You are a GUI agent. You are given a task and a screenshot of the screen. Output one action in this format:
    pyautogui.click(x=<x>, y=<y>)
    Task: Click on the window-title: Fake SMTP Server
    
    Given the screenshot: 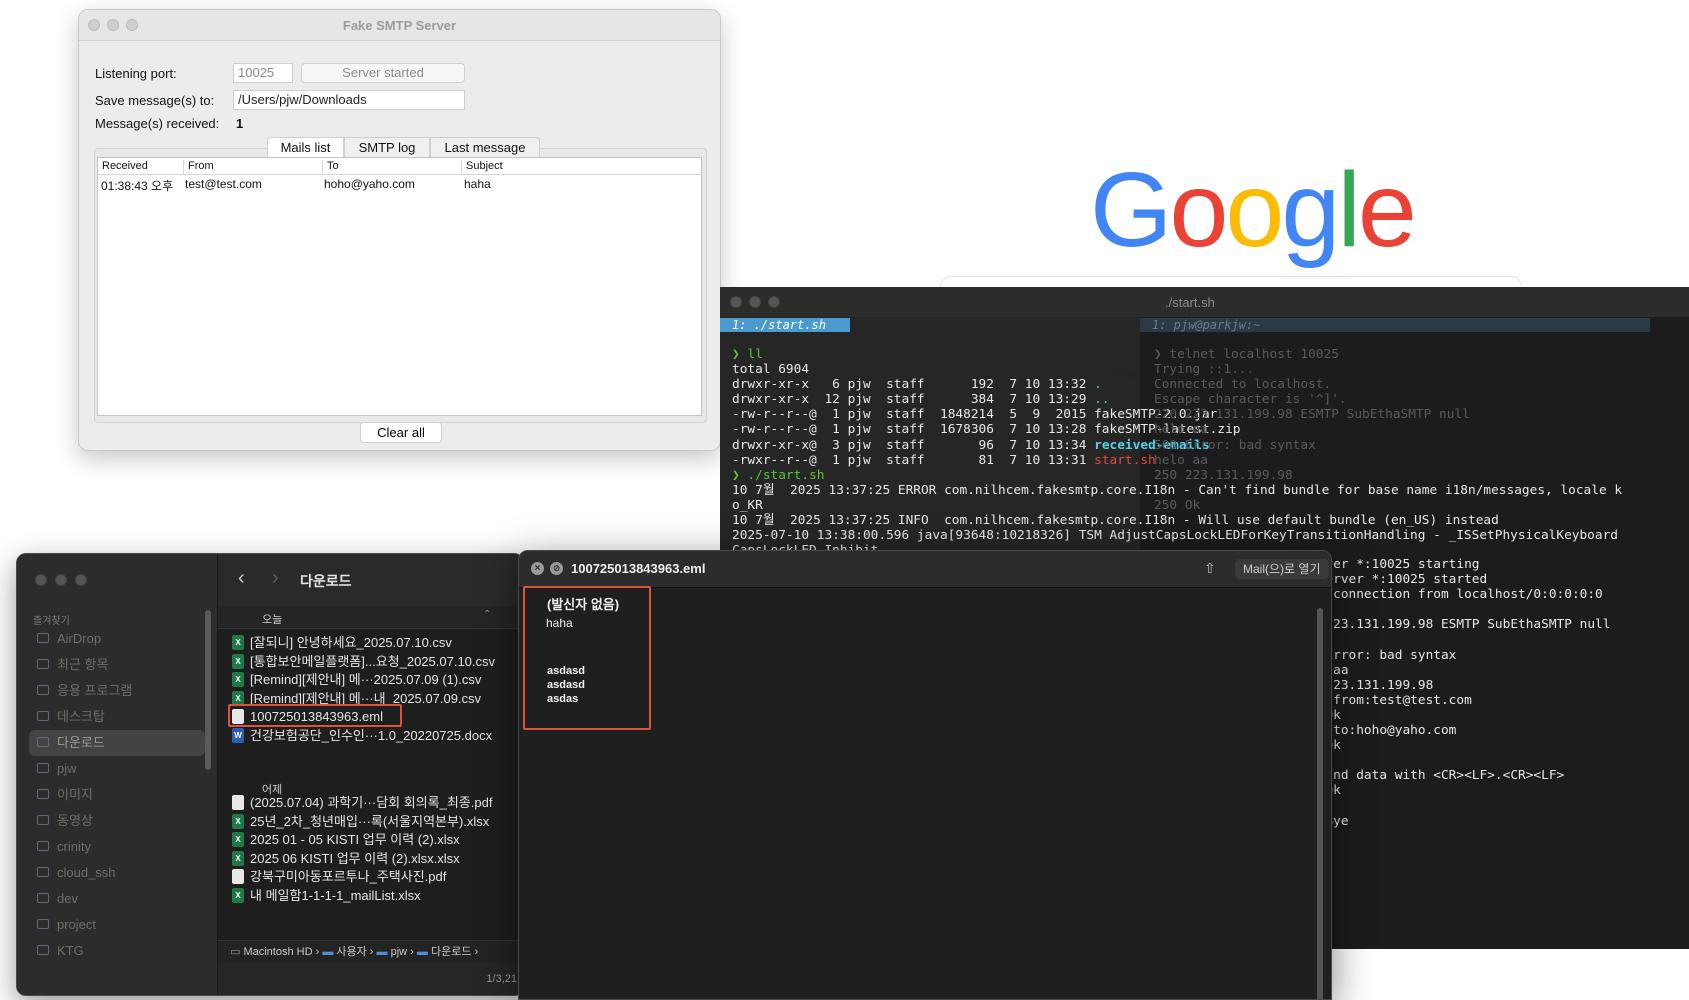 What is the action you would take?
    pyautogui.click(x=399, y=25)
    